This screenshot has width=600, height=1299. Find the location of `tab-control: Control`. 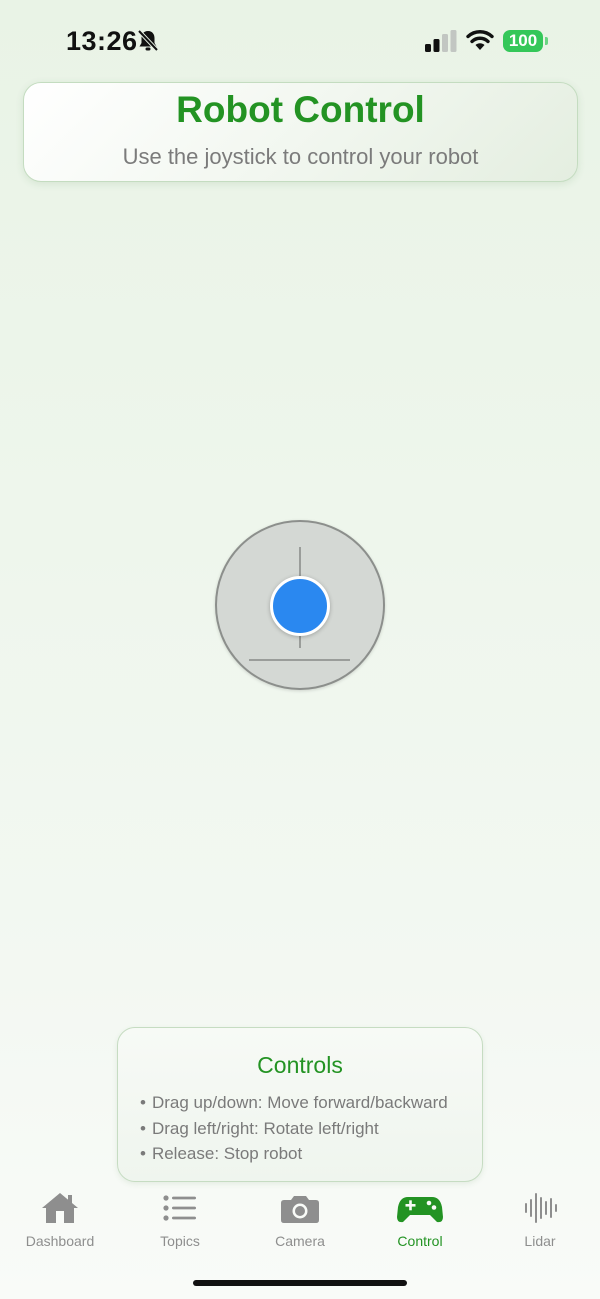

tab-control: Control is located at coordinates (420, 1220).